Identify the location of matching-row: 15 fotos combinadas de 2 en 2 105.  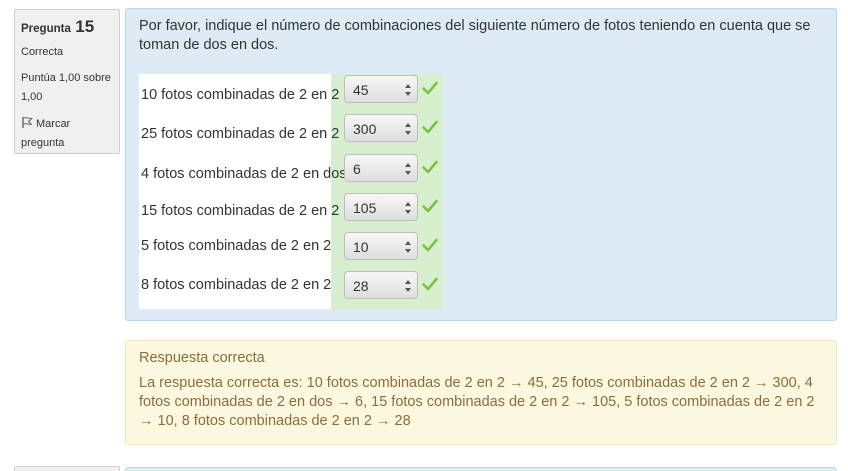
(291, 211).